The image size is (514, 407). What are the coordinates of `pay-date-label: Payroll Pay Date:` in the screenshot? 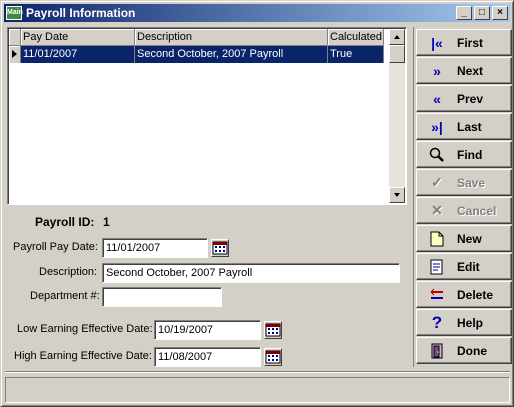 It's located at (55, 247).